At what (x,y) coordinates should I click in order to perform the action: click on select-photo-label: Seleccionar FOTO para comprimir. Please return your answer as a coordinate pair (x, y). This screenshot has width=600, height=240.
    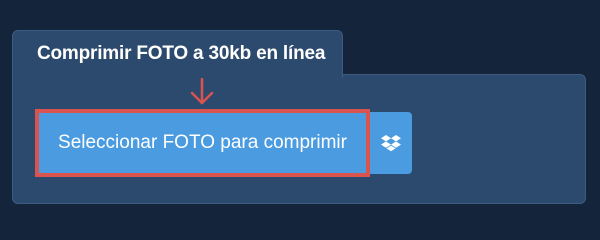
    Looking at the image, I should click on (202, 142).